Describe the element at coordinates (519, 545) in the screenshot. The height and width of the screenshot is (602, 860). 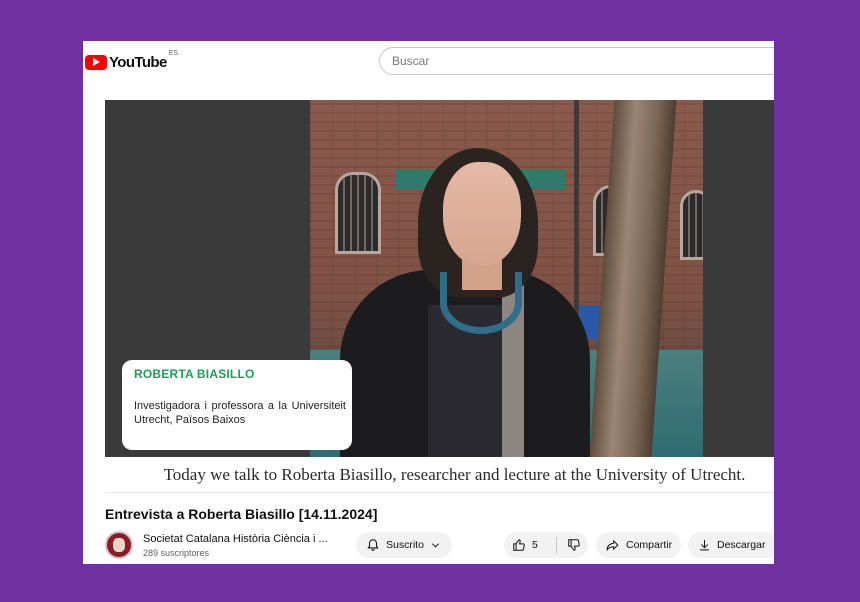
I see `thumb-up-icon` at that location.